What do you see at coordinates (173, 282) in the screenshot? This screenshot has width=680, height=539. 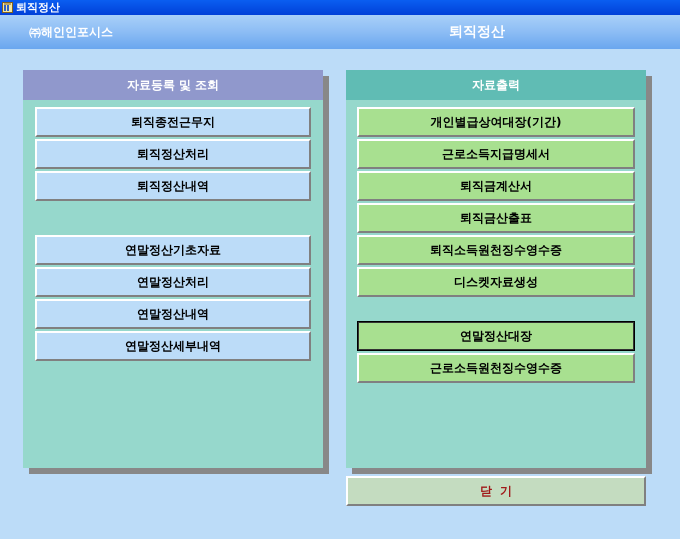 I see `menu-button: 연말정산처리` at bounding box center [173, 282].